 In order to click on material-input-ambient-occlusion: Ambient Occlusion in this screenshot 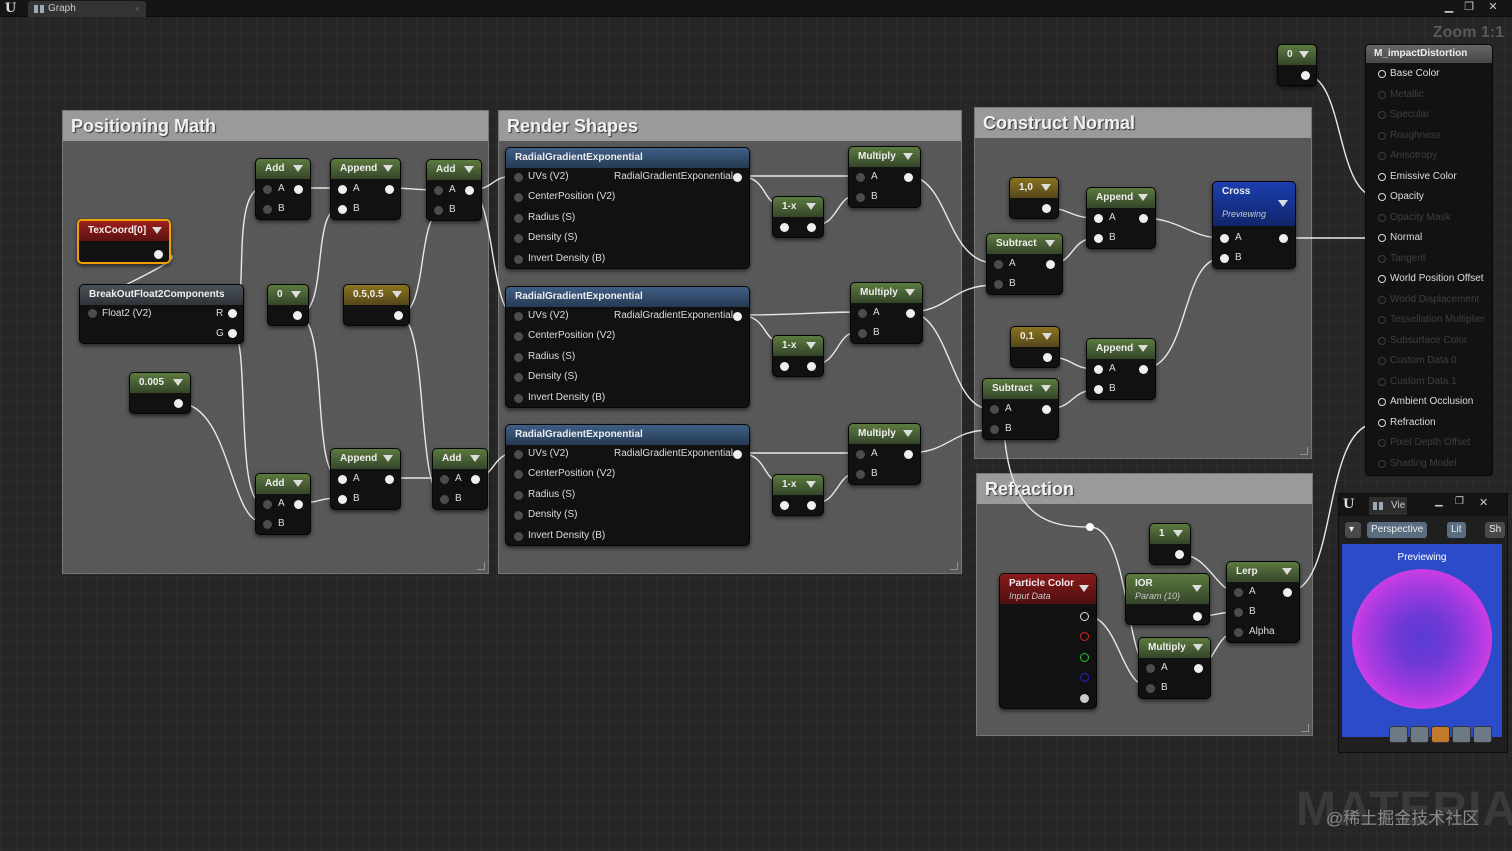, I will do `click(1425, 402)`.